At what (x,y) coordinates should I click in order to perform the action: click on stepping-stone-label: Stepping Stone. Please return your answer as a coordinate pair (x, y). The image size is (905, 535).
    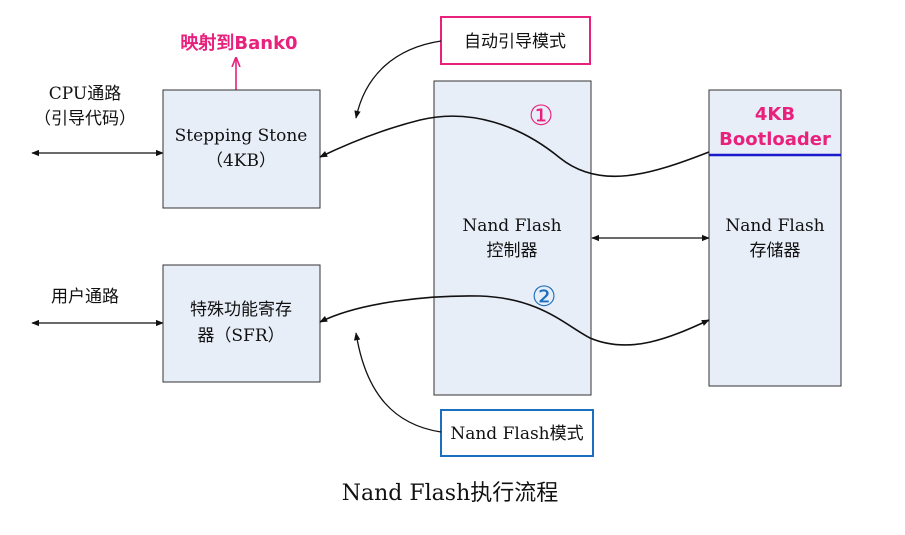
    Looking at the image, I should click on (241, 136).